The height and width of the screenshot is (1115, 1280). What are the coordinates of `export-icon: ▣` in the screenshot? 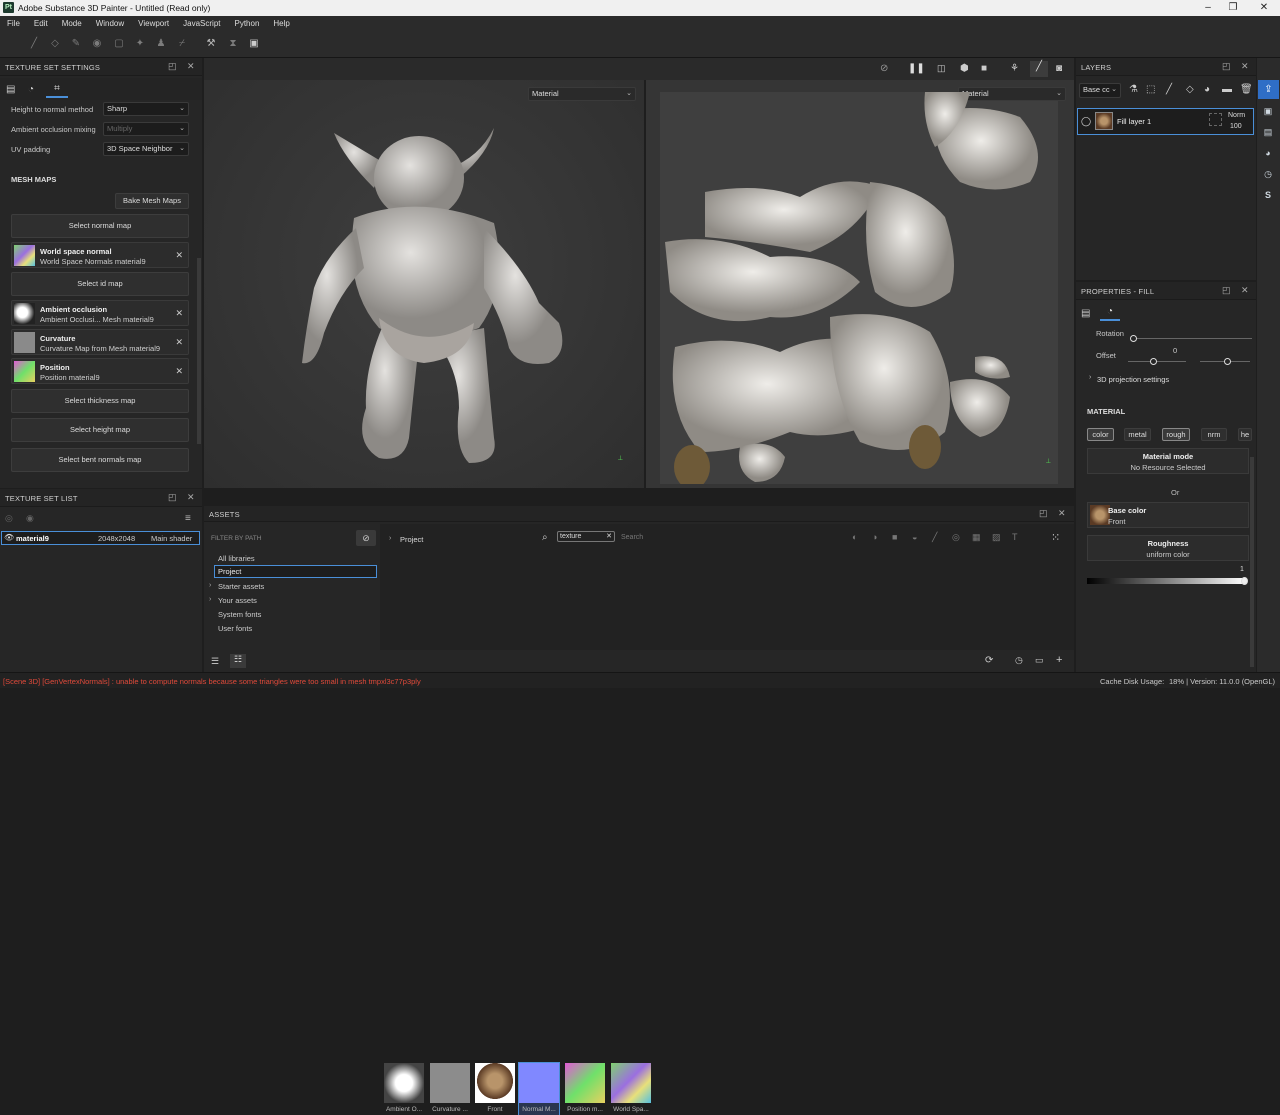 It's located at (254, 44).